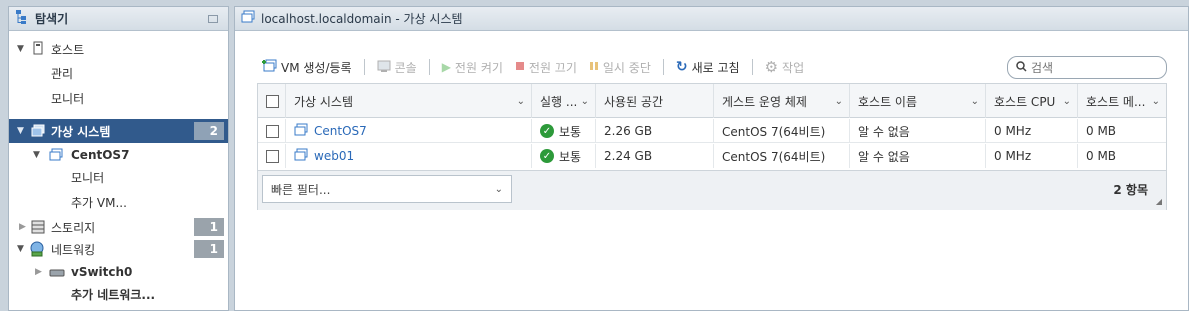 This screenshot has height=311, width=1189. What do you see at coordinates (272, 101) in the screenshot?
I see `select-all-checkbox` at bounding box center [272, 101].